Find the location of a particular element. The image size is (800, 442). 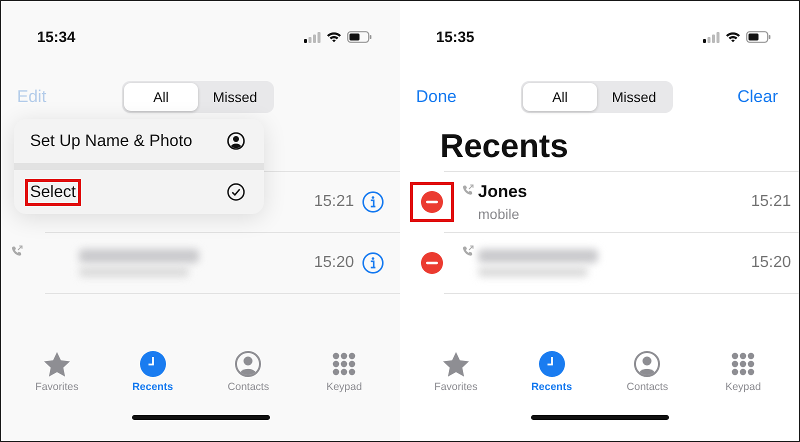

contact-detail: mobile is located at coordinates (499, 214).